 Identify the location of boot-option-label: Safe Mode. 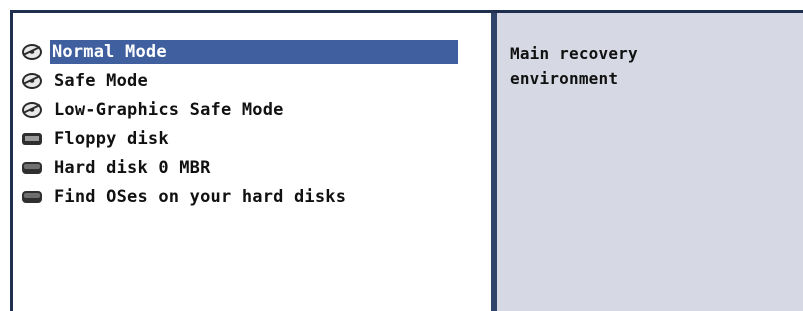
(101, 80).